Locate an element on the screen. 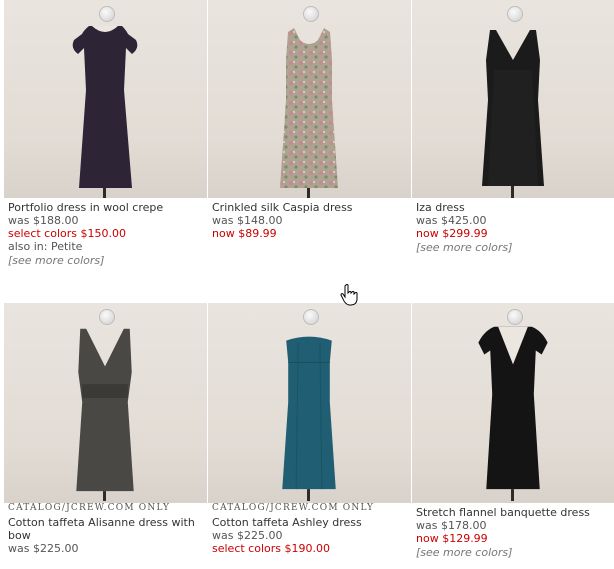  product-name: Stretch flannel banquette dress is located at coordinates (515, 512).